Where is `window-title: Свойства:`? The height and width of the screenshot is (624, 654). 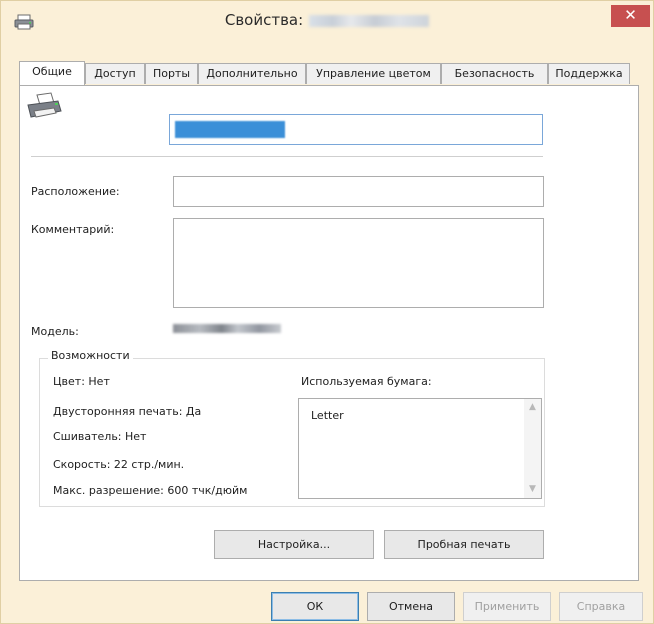
window-title: Свойства: is located at coordinates (327, 20).